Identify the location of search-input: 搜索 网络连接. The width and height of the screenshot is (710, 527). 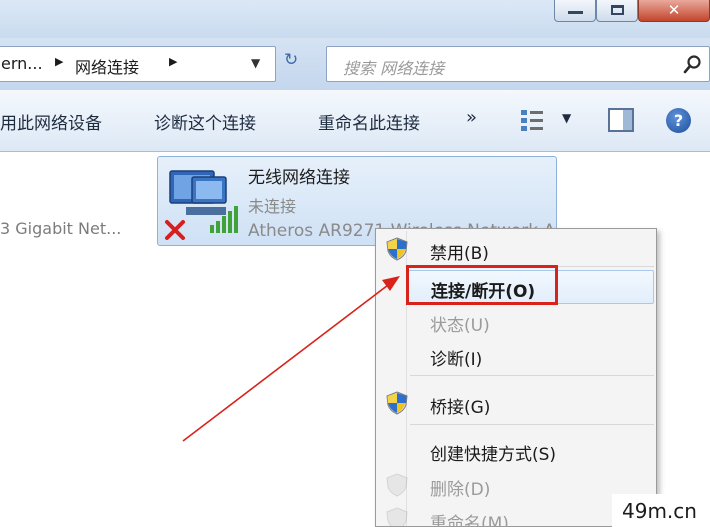
(518, 64).